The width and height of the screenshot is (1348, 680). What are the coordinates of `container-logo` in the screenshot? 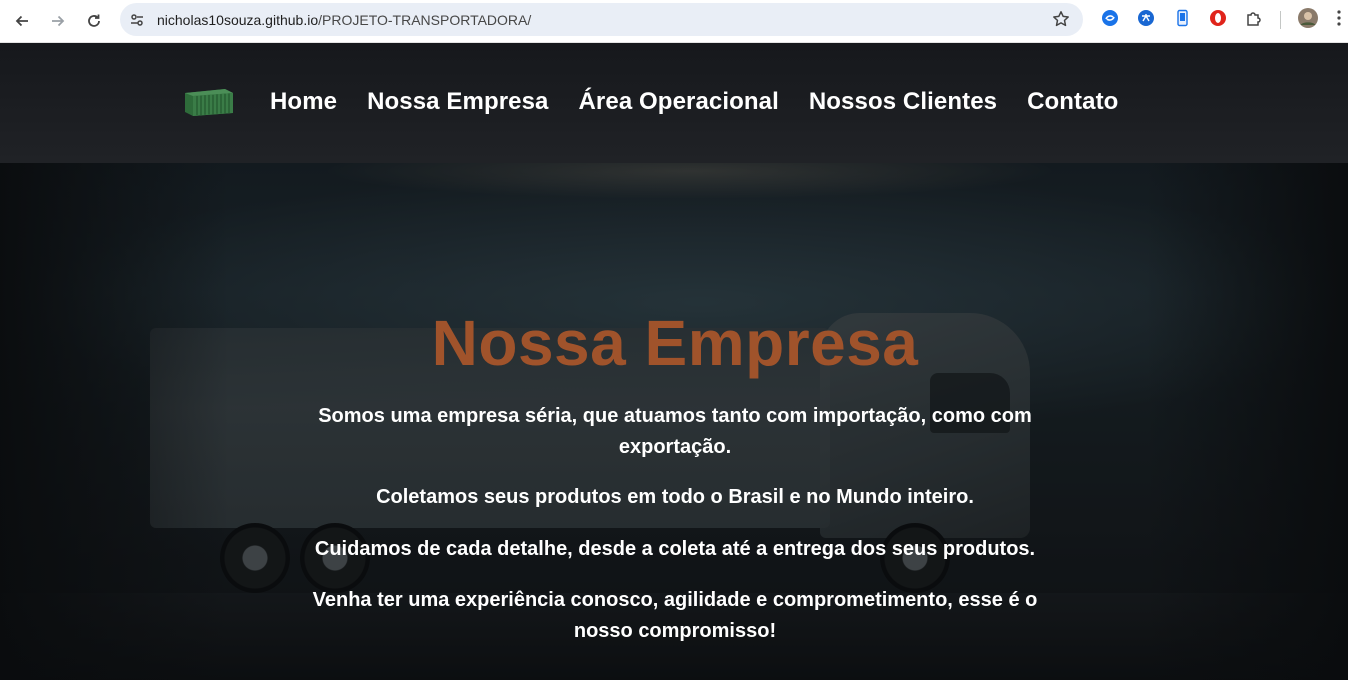 It's located at (209, 102).